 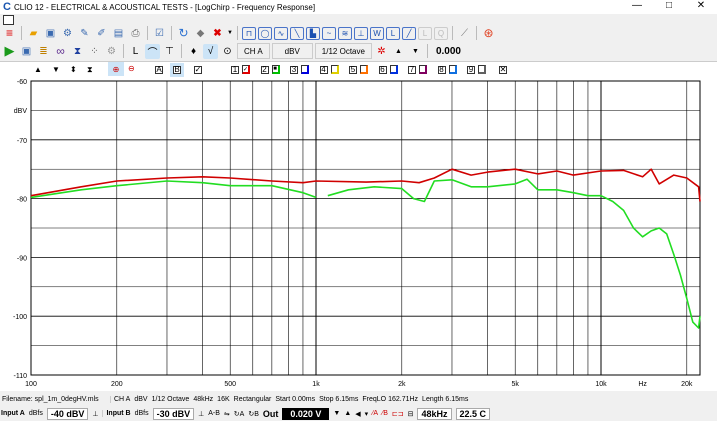 I want to click on fft-icon: ▙, so click(x=313, y=33).